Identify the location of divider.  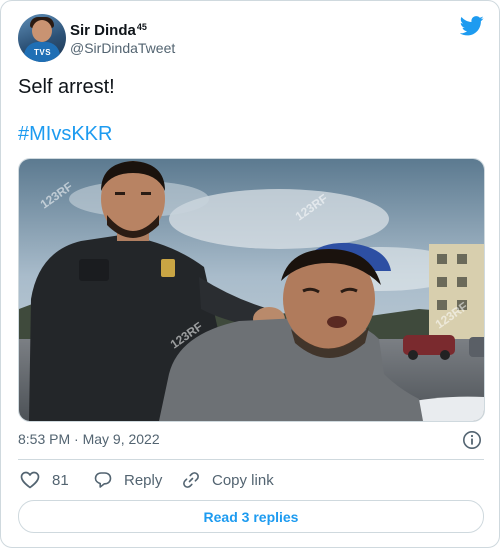
(251, 459).